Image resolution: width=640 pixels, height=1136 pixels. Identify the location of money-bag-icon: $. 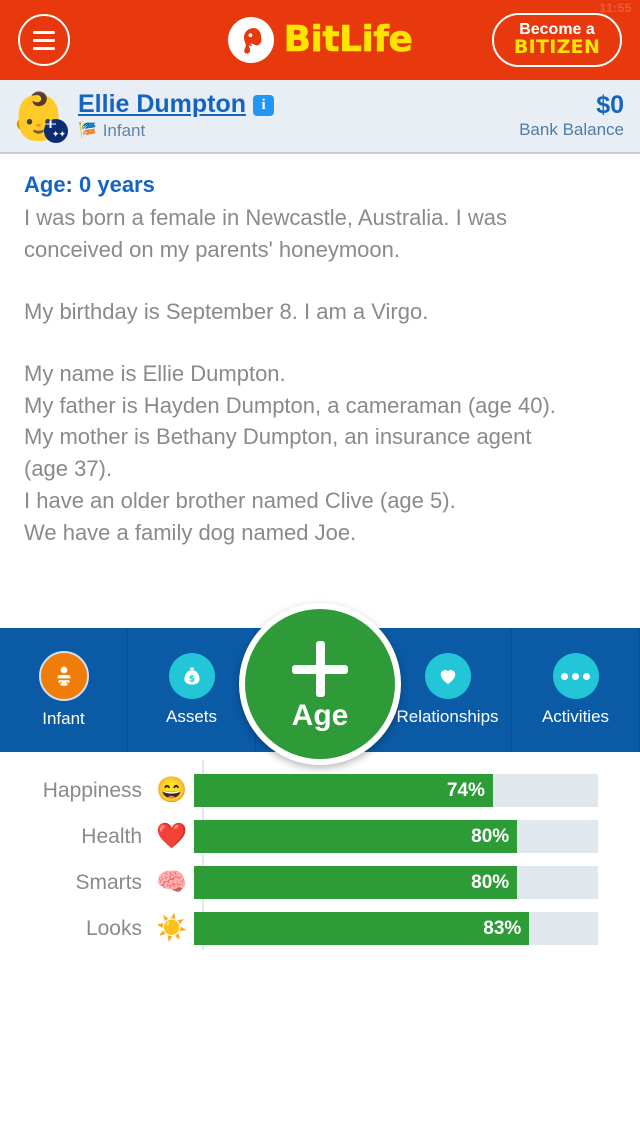
(191, 676).